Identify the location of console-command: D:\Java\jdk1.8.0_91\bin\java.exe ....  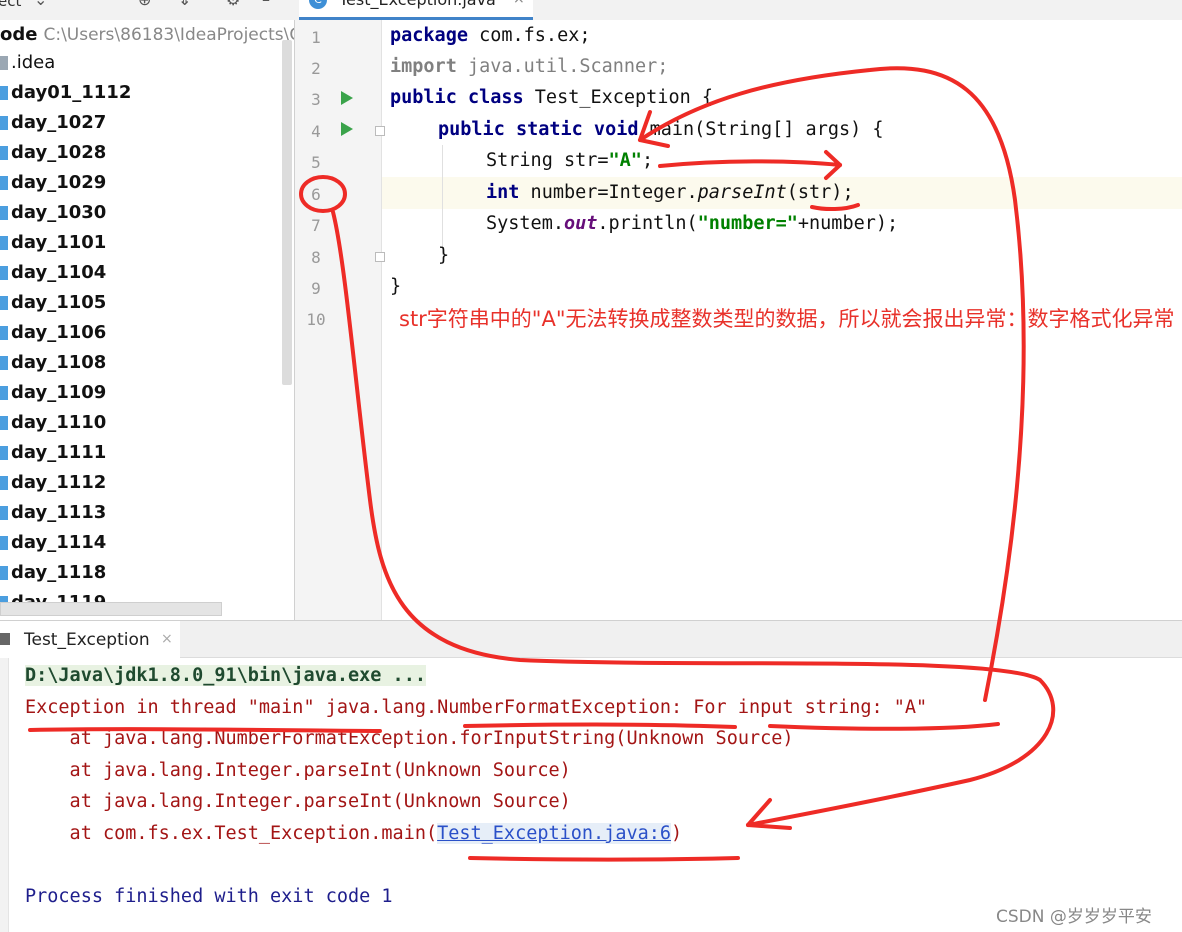
(225, 675).